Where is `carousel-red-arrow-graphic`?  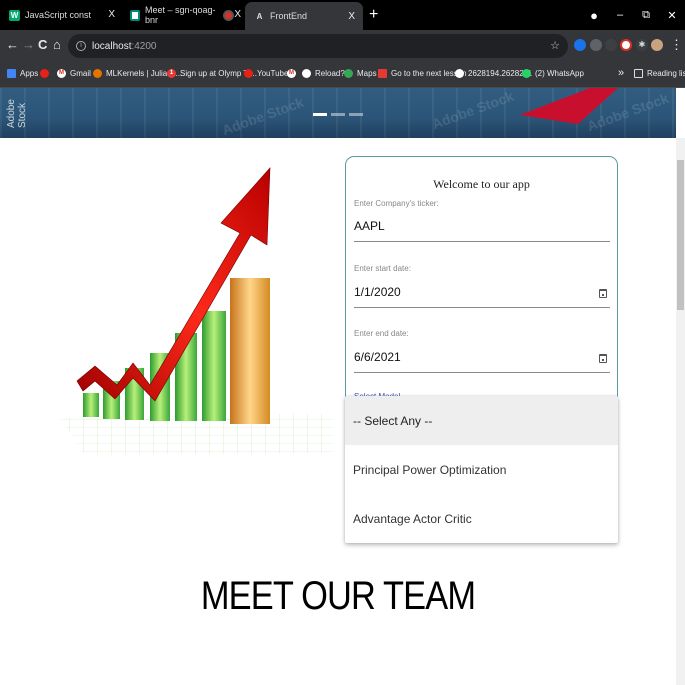 carousel-red-arrow-graphic is located at coordinates (569, 106).